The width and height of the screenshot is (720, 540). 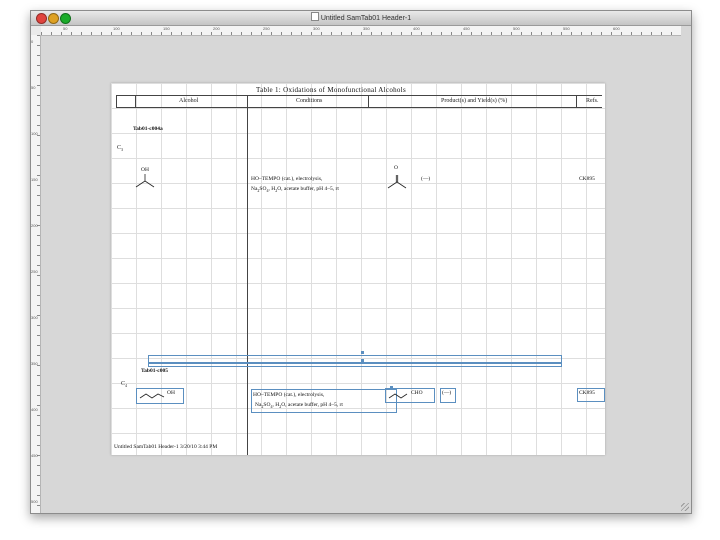 I want to click on h-ruler-label: 100, so click(x=116, y=28).